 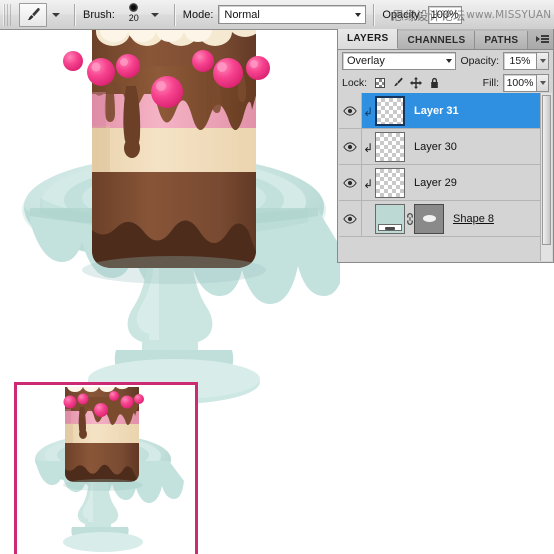 I want to click on active-tool-swatch, so click(x=33, y=14).